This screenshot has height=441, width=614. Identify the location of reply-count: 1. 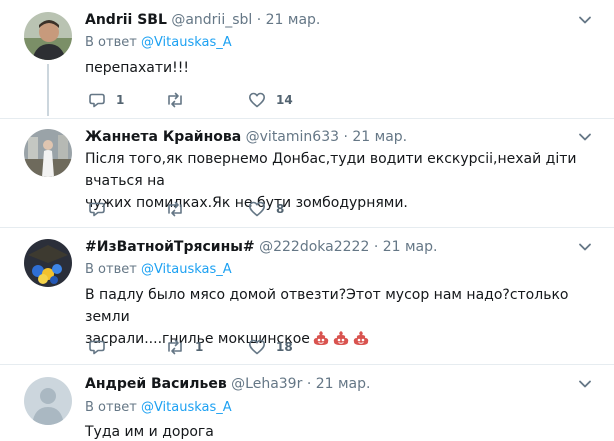
(120, 100).